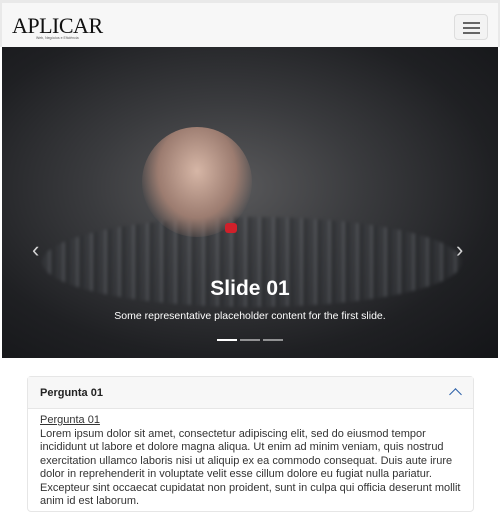 This screenshot has height=512, width=500. I want to click on navbar: APLICAR Web, Negócios e Eficiência, so click(250, 23).